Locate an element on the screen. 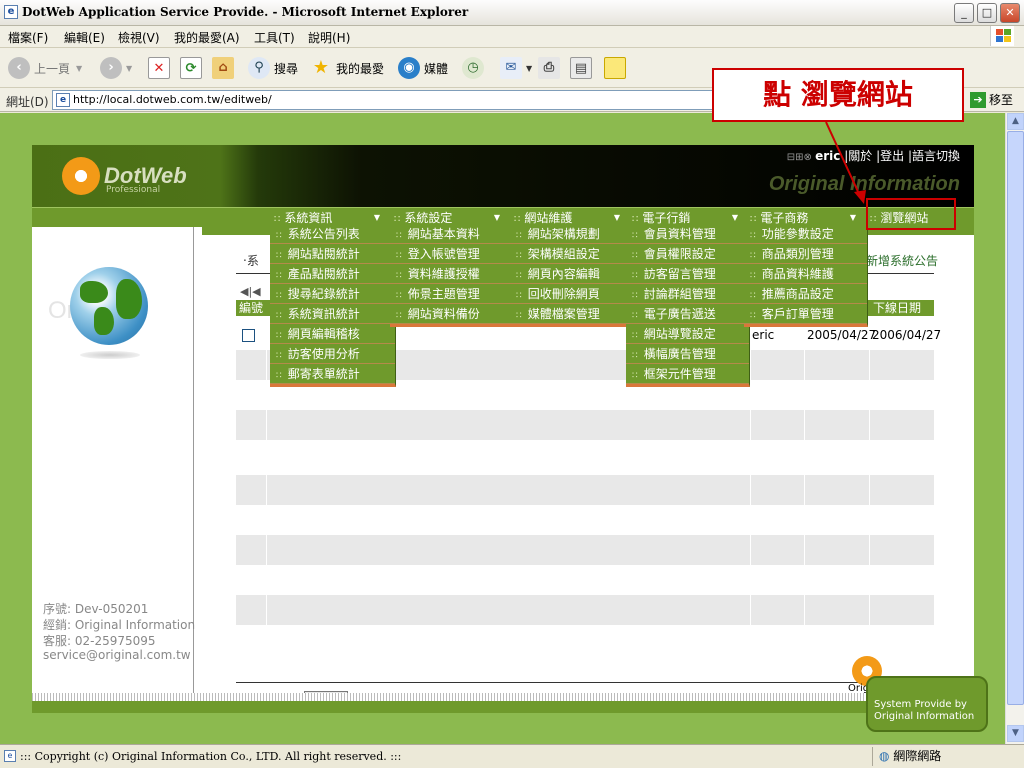 The width and height of the screenshot is (1024, 768). zone-indicator: ◍ 網際網路 is located at coordinates (947, 756).